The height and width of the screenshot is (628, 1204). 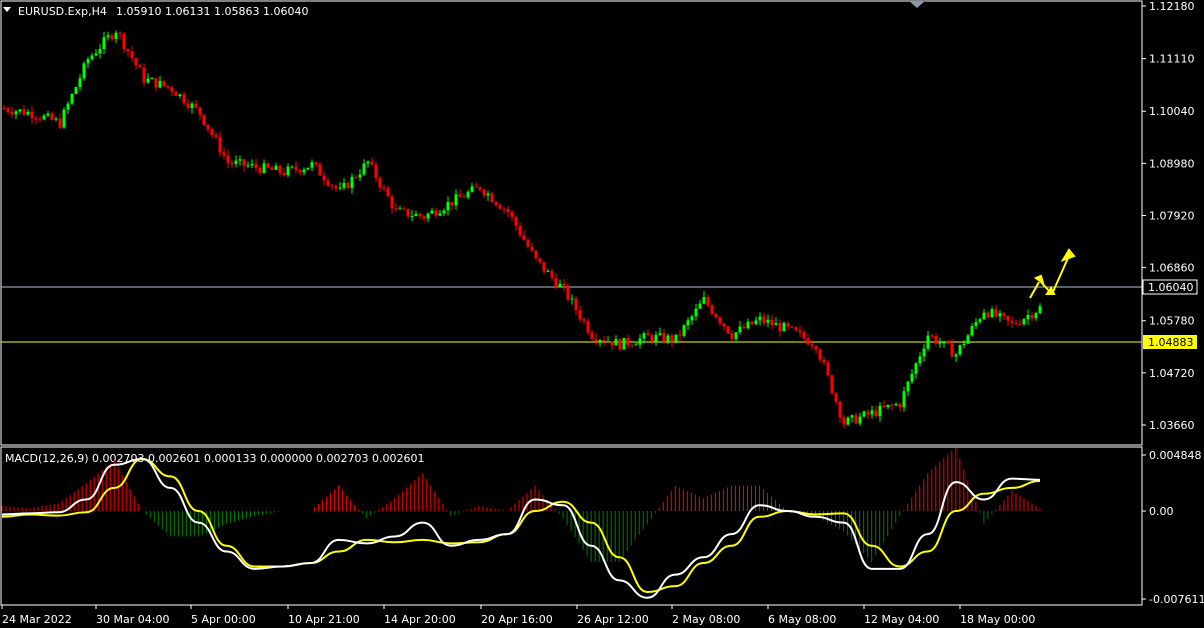 I want to click on time-tick-label: 30 Mar 04:00, so click(x=132, y=619).